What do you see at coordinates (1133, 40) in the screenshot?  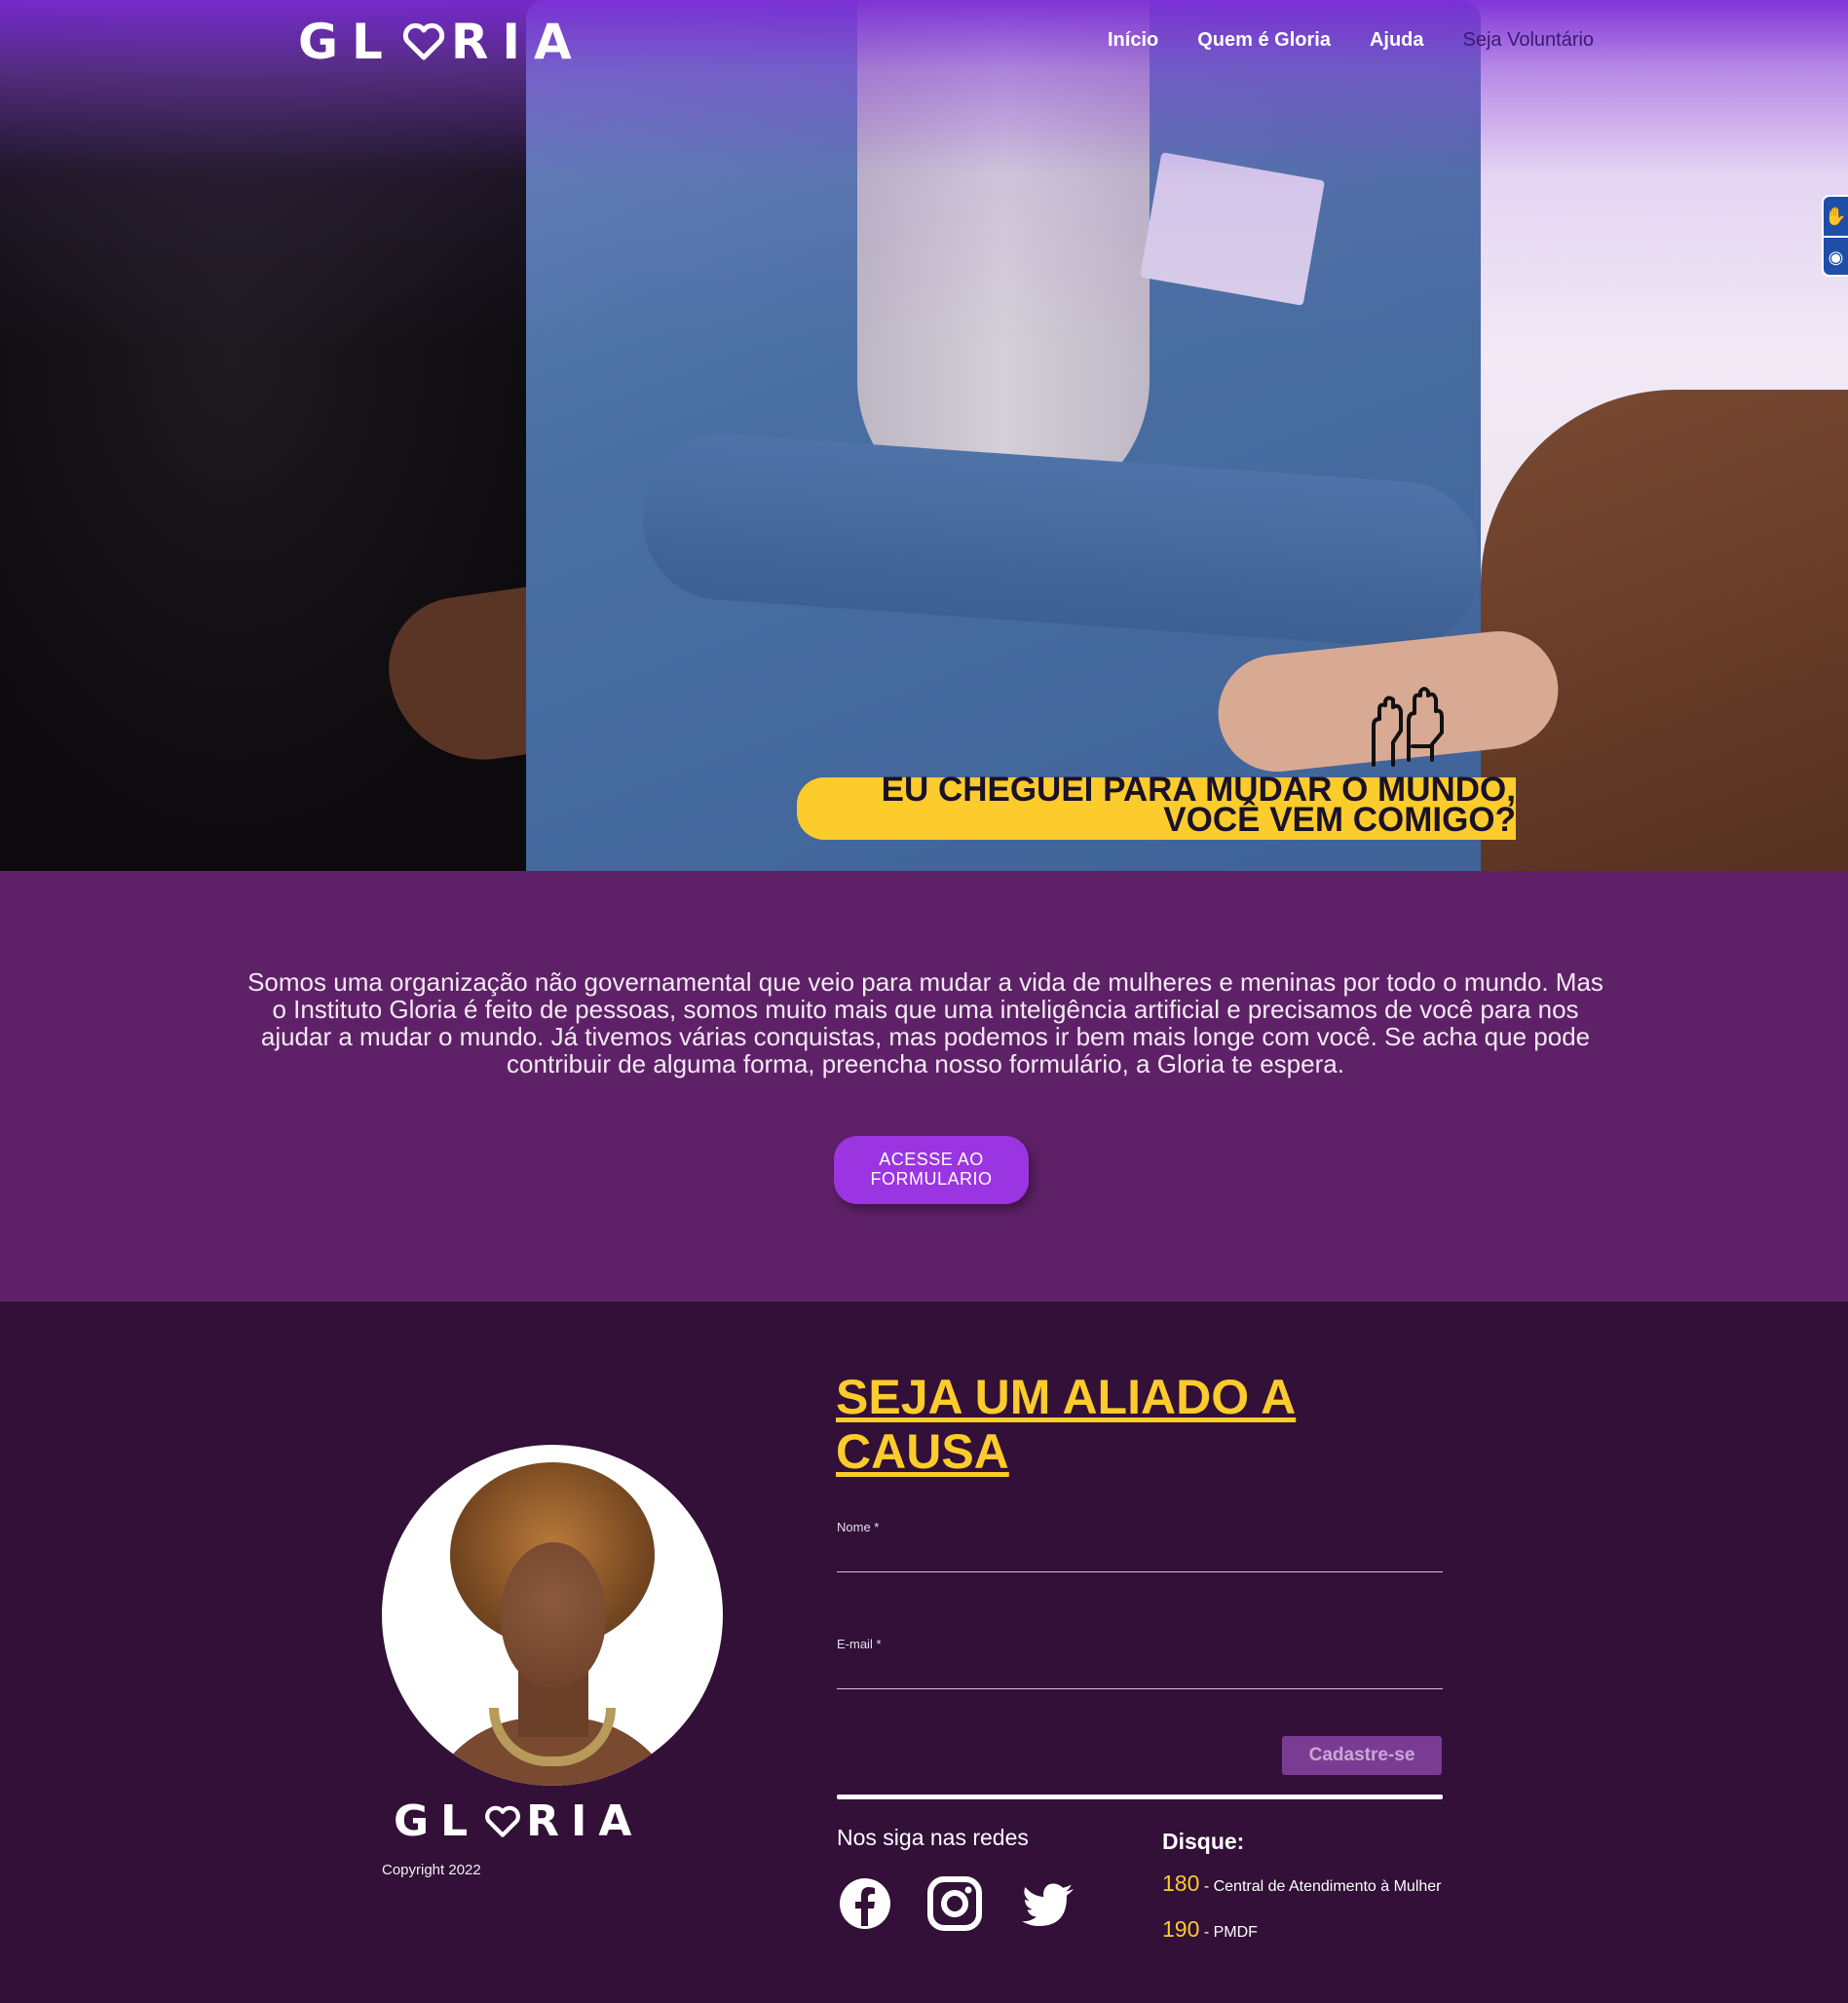 I see `nav-item-inicio: Início` at bounding box center [1133, 40].